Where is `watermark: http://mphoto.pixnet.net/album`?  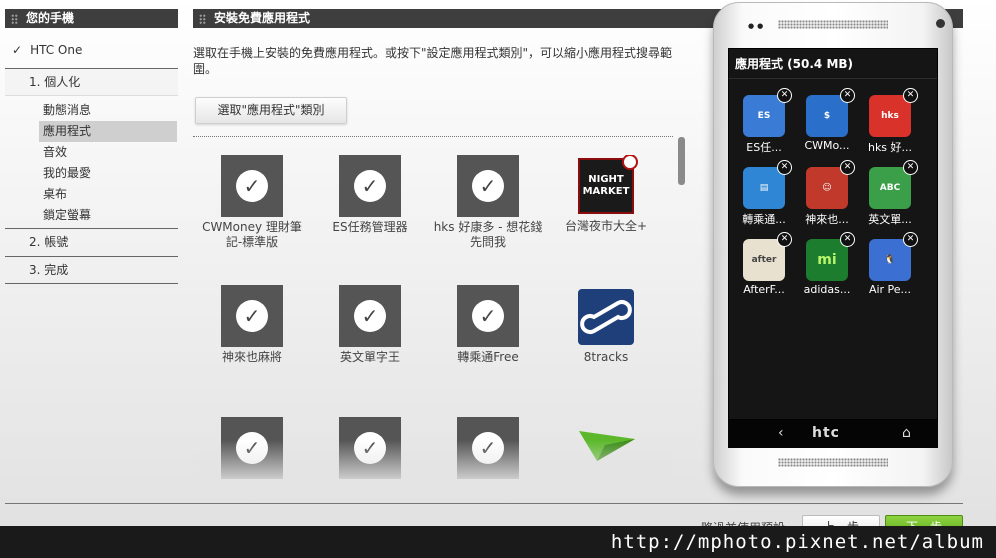 watermark: http://mphoto.pixnet.net/album is located at coordinates (498, 542).